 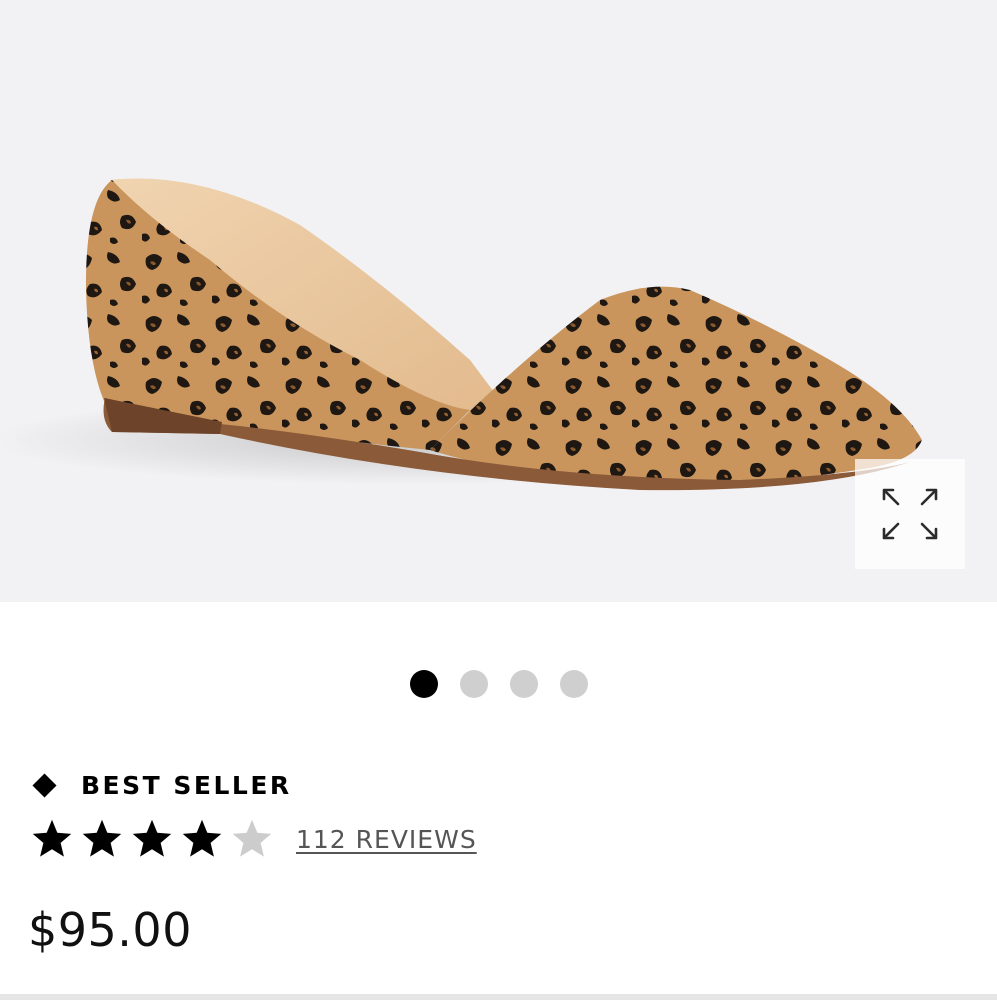 I want to click on carousel-pagination, so click(x=498, y=684).